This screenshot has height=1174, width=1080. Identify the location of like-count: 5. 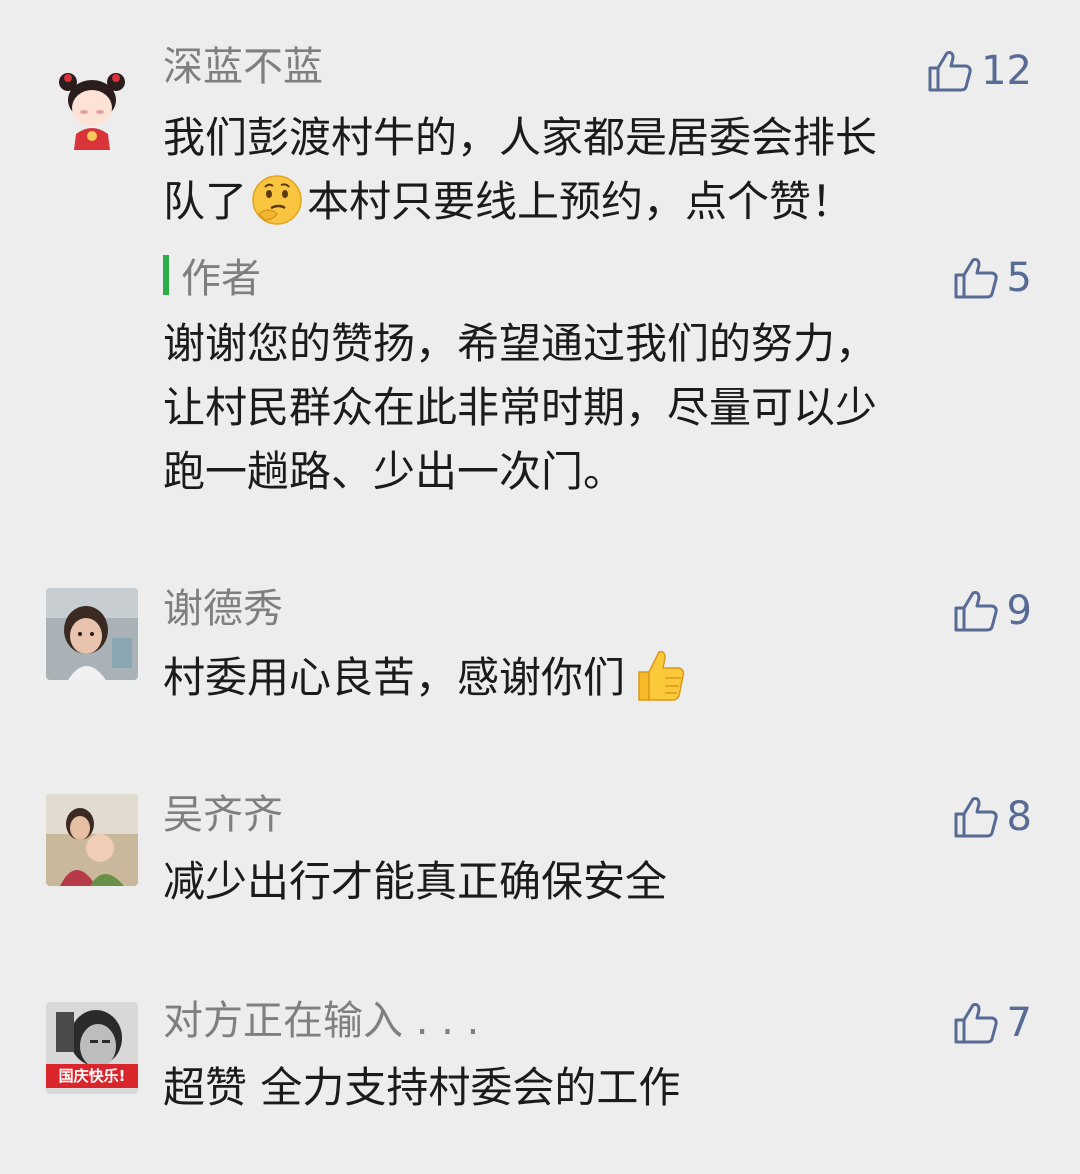
(1019, 278).